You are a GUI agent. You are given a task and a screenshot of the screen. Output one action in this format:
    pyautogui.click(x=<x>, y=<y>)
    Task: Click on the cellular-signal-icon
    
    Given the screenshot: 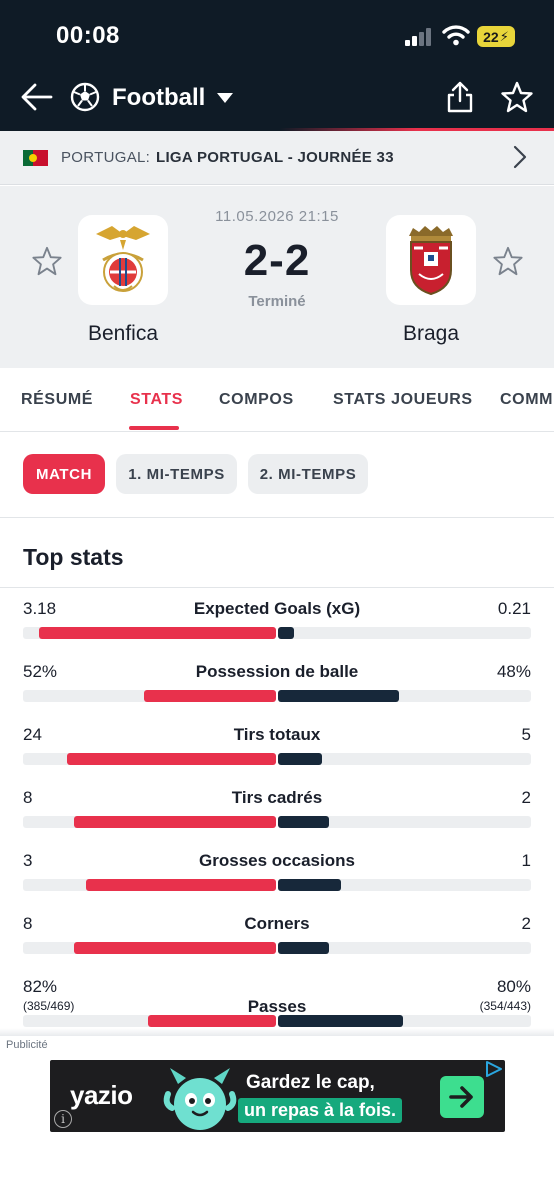 What is the action you would take?
    pyautogui.click(x=419, y=37)
    